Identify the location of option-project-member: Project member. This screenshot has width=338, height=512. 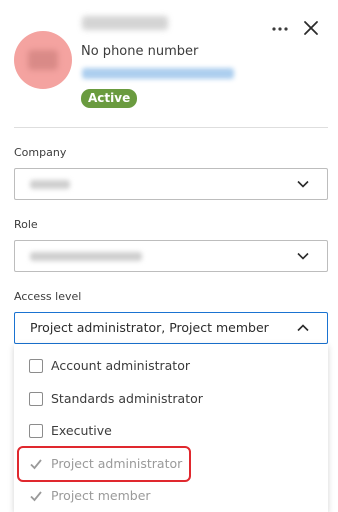
(171, 496).